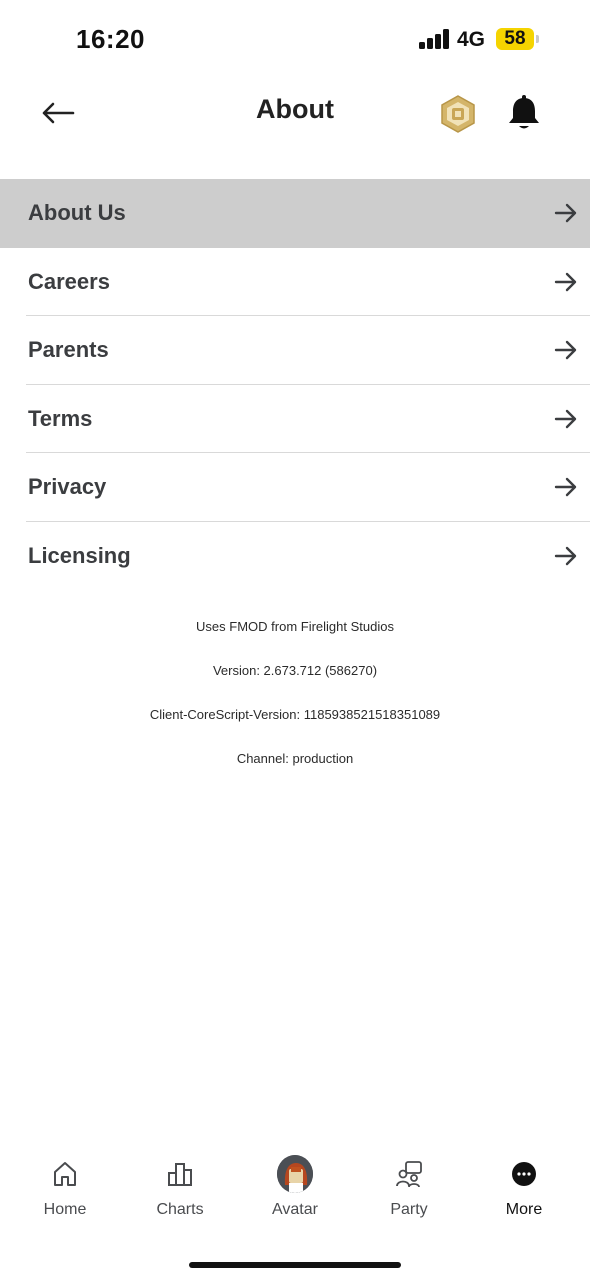  What do you see at coordinates (295, 670) in the screenshot?
I see `version-text: Version: 2.673.712 (586270)` at bounding box center [295, 670].